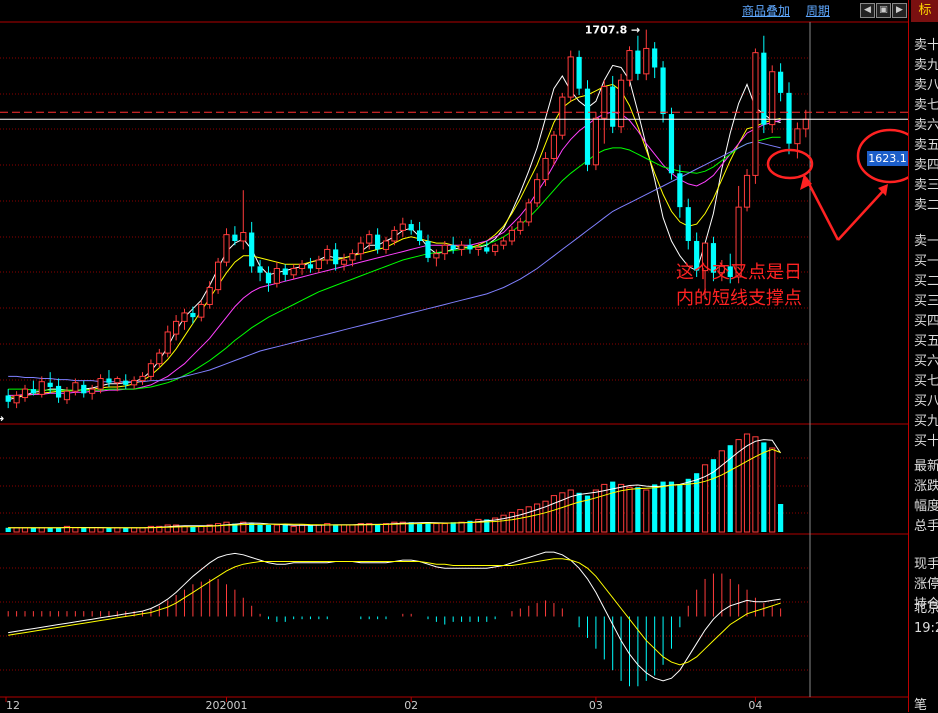 This screenshot has height=713, width=938. What do you see at coordinates (792, 10) in the screenshot?
I see `toolbar: 商品叠加 周期` at bounding box center [792, 10].